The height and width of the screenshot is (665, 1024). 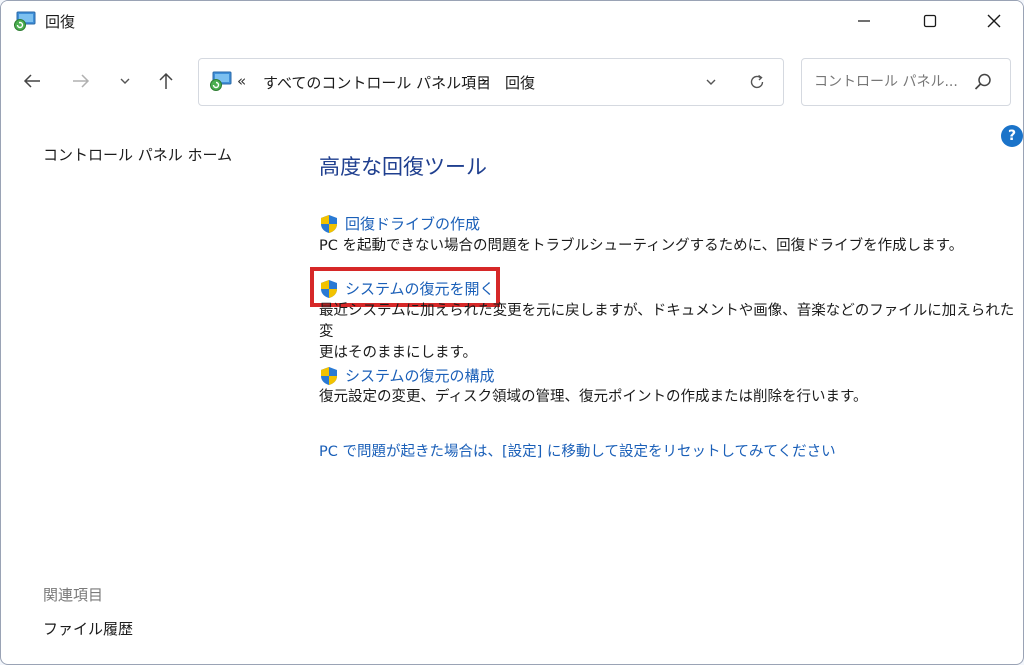 I want to click on close-button, so click(x=994, y=21).